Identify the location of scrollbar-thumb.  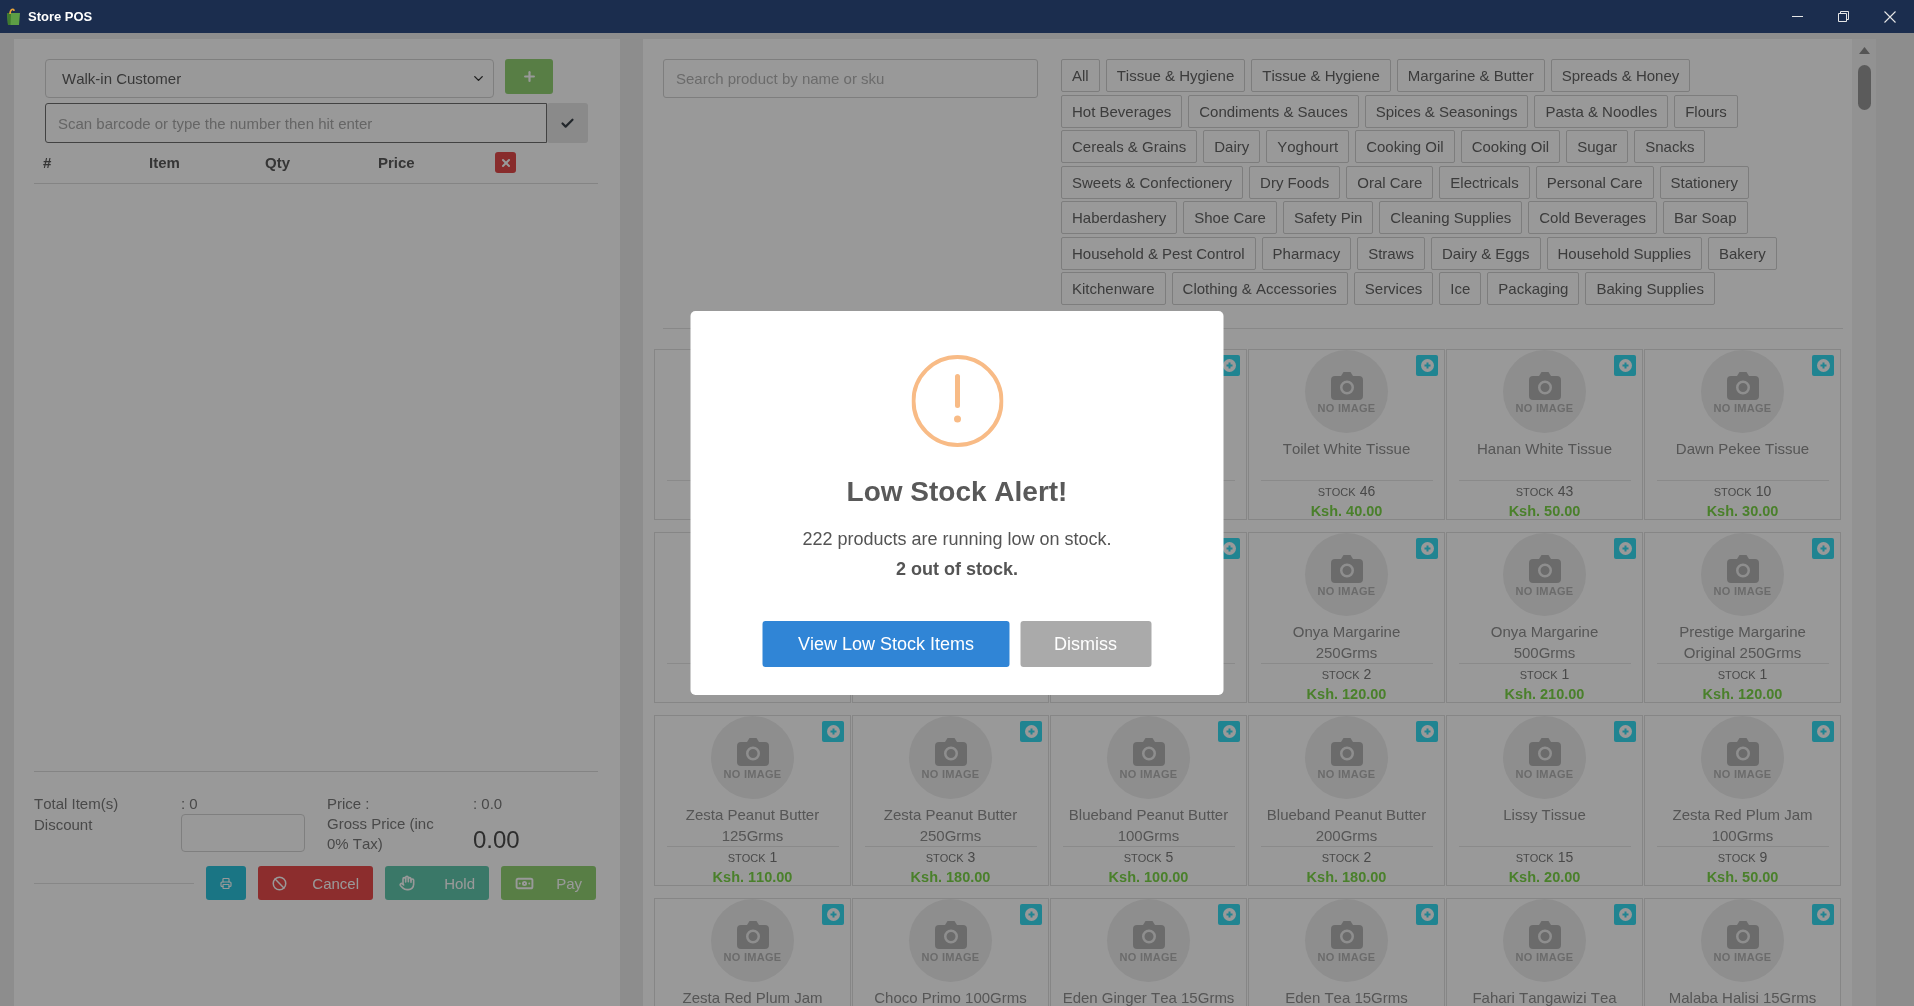
(1864, 87).